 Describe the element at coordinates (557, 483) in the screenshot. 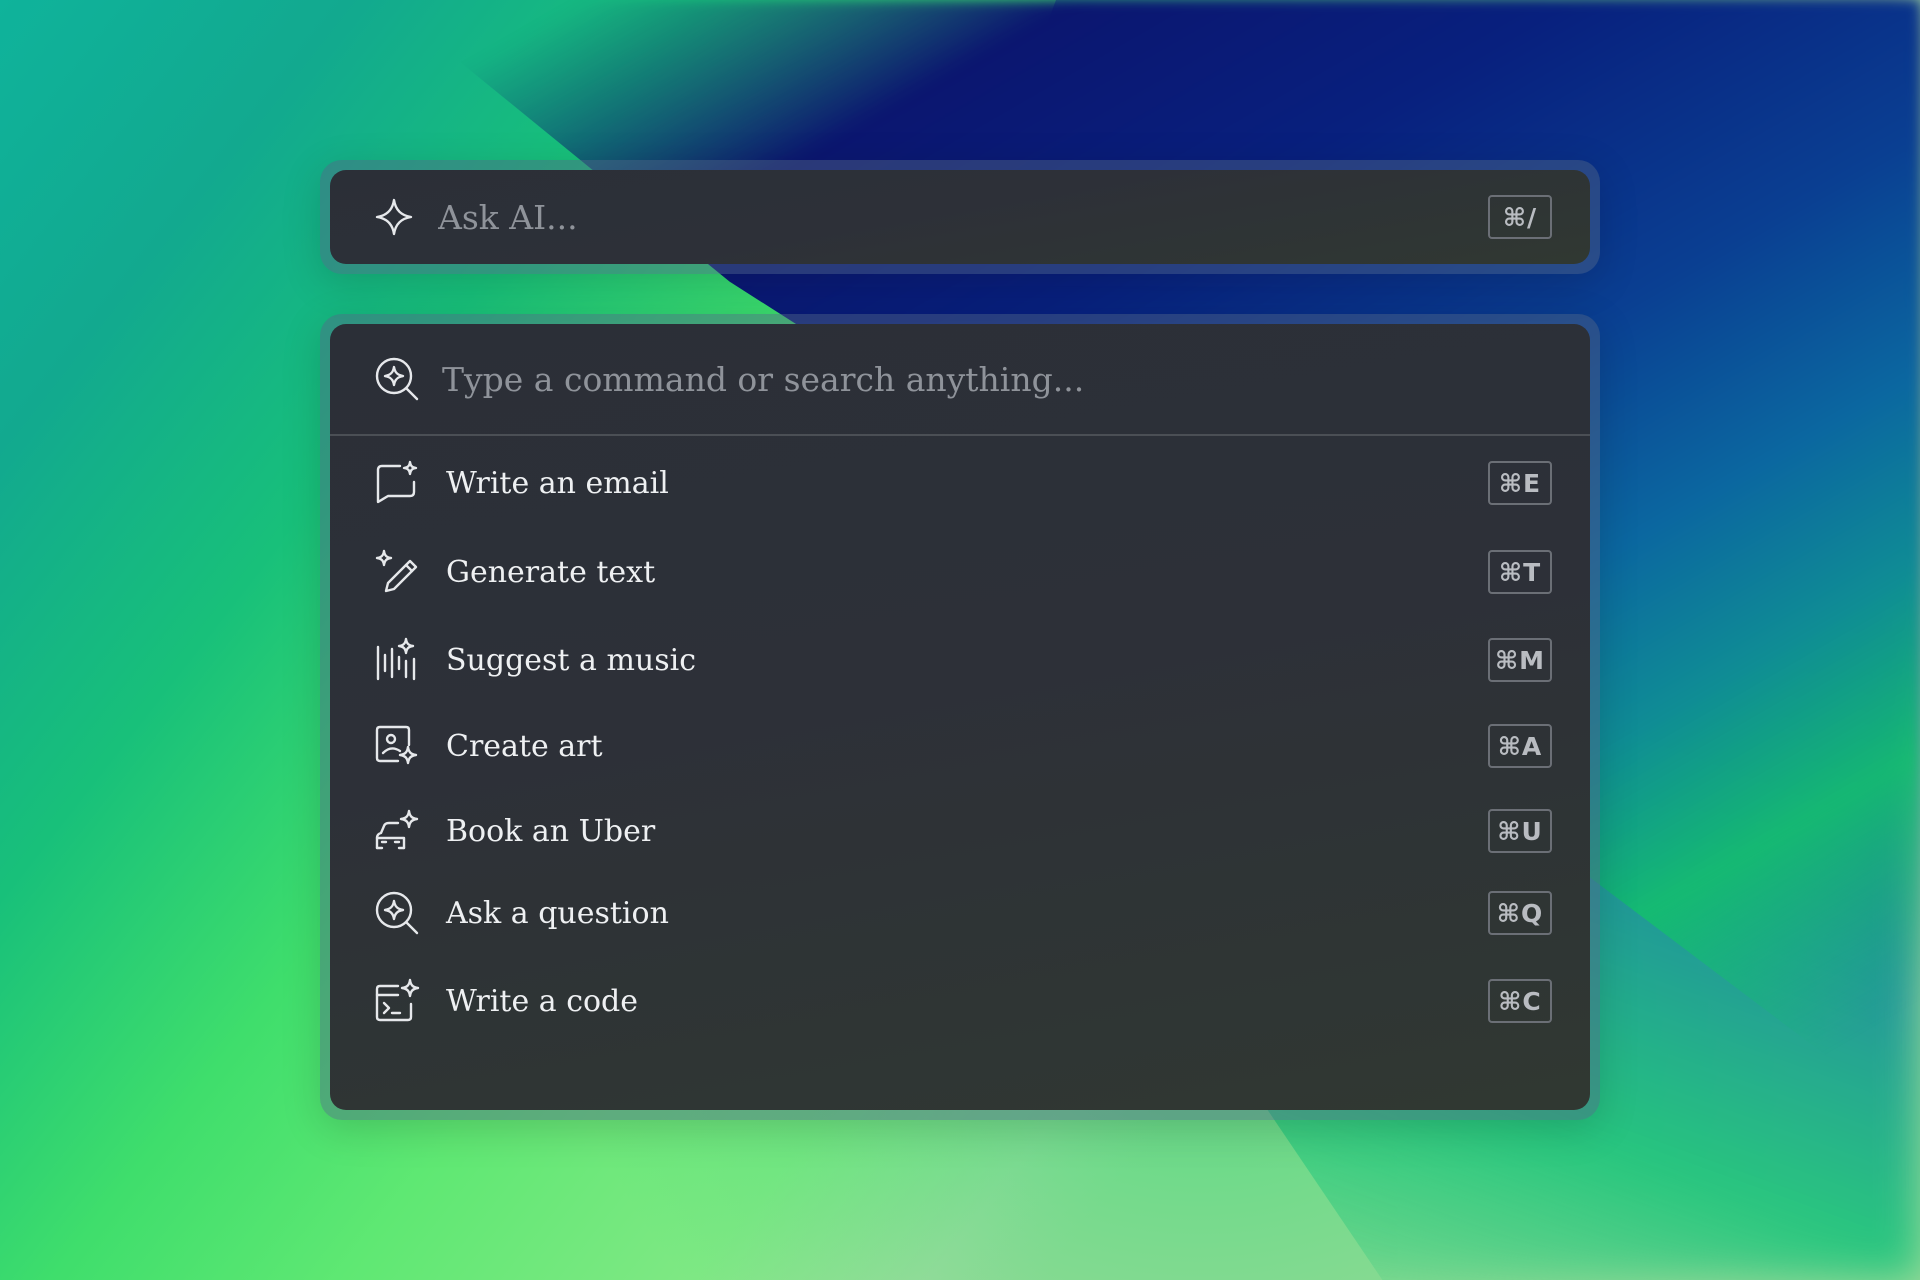

I see `command-label: Write an email` at that location.